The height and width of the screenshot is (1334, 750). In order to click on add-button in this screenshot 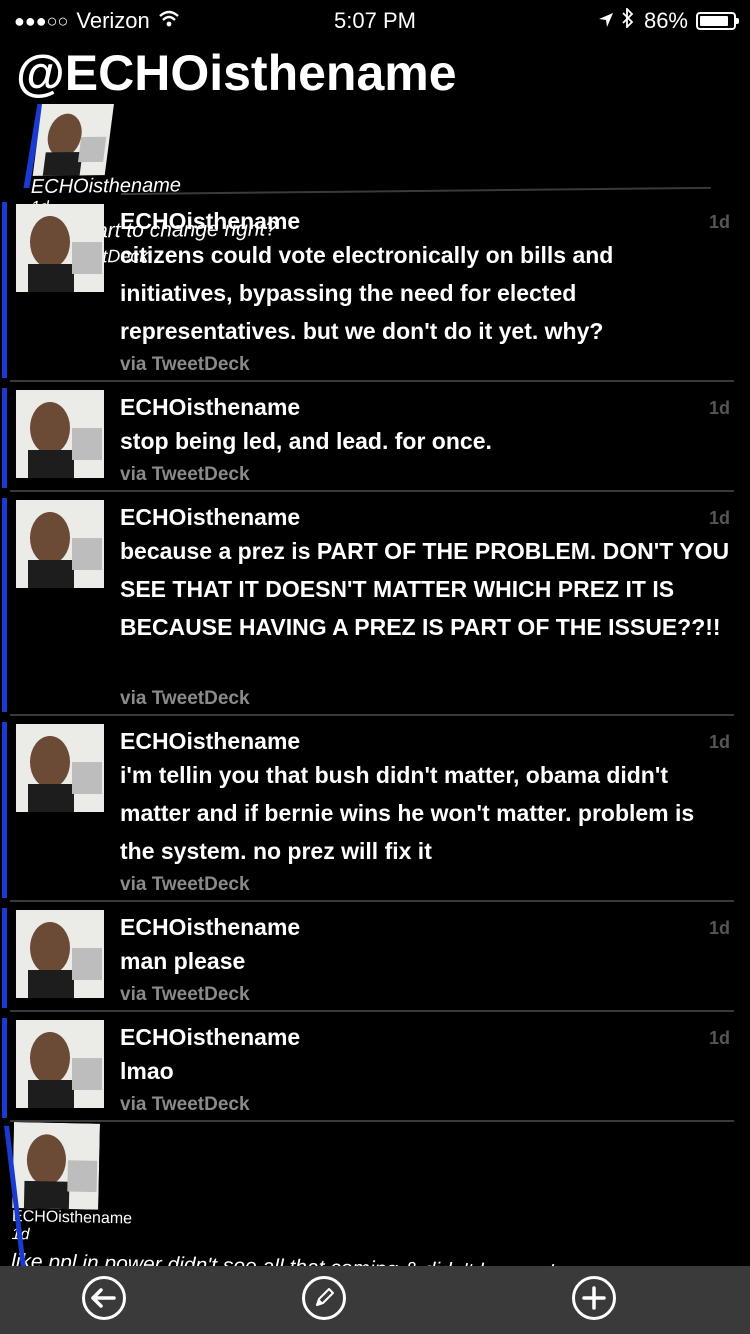, I will do `click(594, 1298)`.